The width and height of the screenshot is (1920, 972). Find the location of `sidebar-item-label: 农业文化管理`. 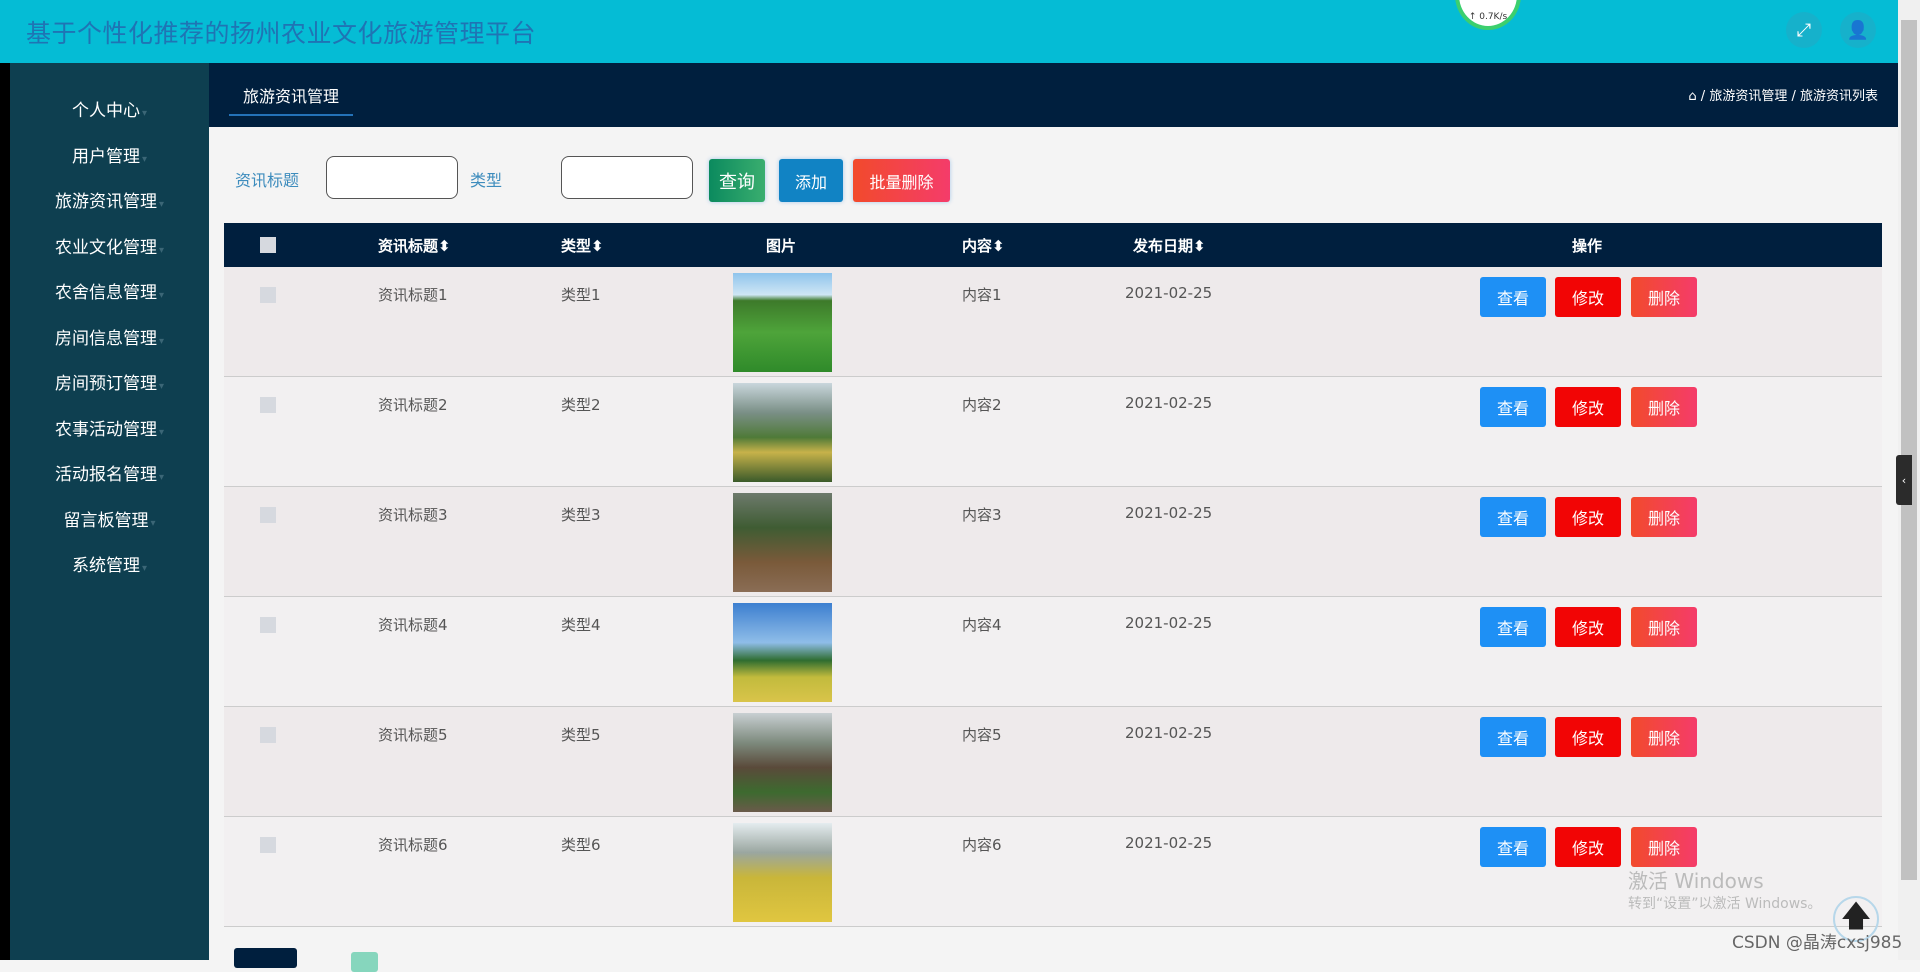

sidebar-item-label: 农业文化管理 is located at coordinates (105, 247).